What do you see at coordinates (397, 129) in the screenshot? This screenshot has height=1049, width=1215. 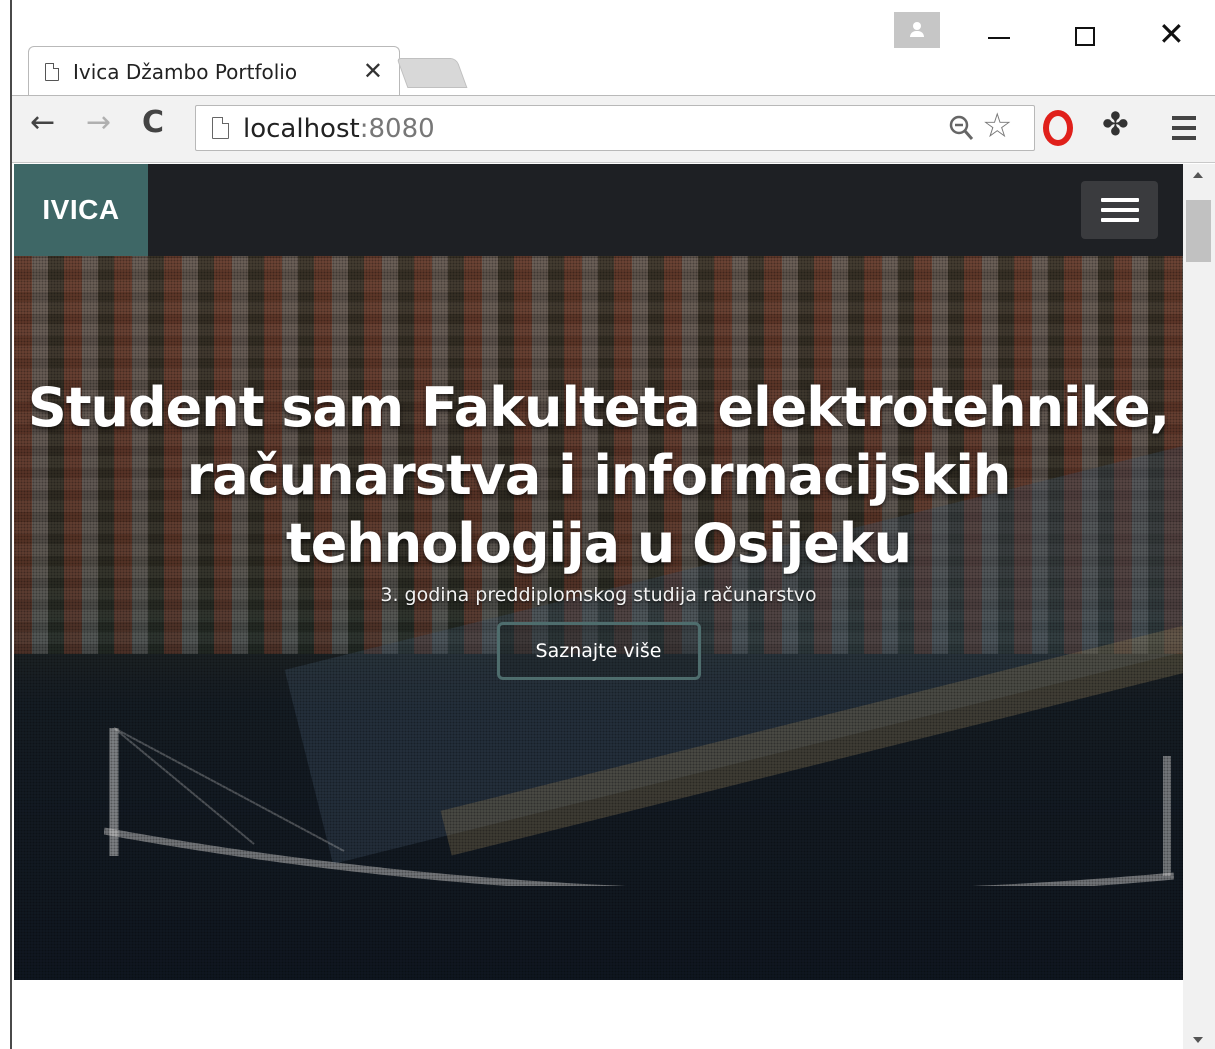 I see `url-port: :8080` at bounding box center [397, 129].